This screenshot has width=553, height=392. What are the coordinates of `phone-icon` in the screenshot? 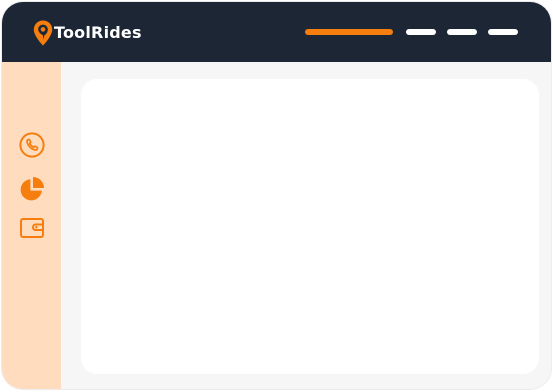 It's located at (32, 145).